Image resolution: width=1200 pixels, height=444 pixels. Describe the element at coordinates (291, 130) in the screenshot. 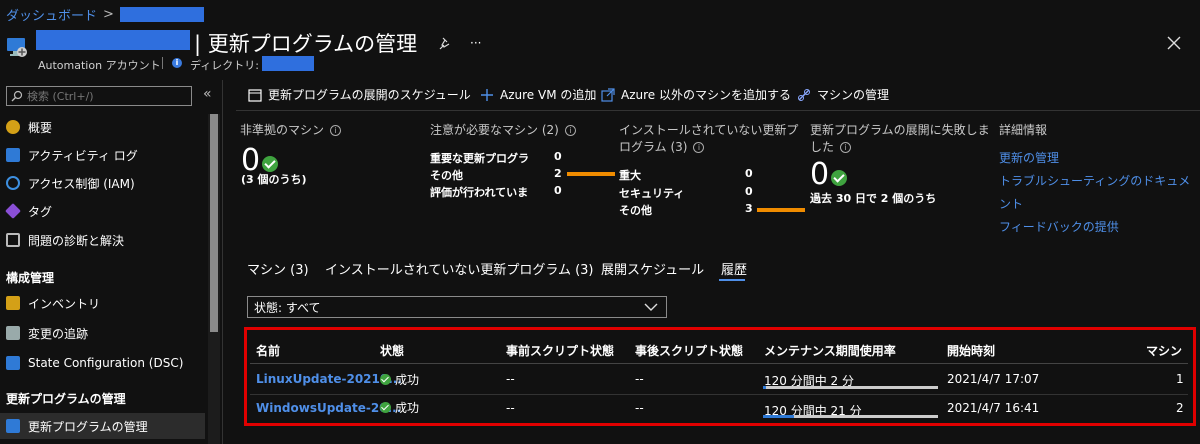

I see `noncompliant-card: 非準拠のマシン i` at that location.